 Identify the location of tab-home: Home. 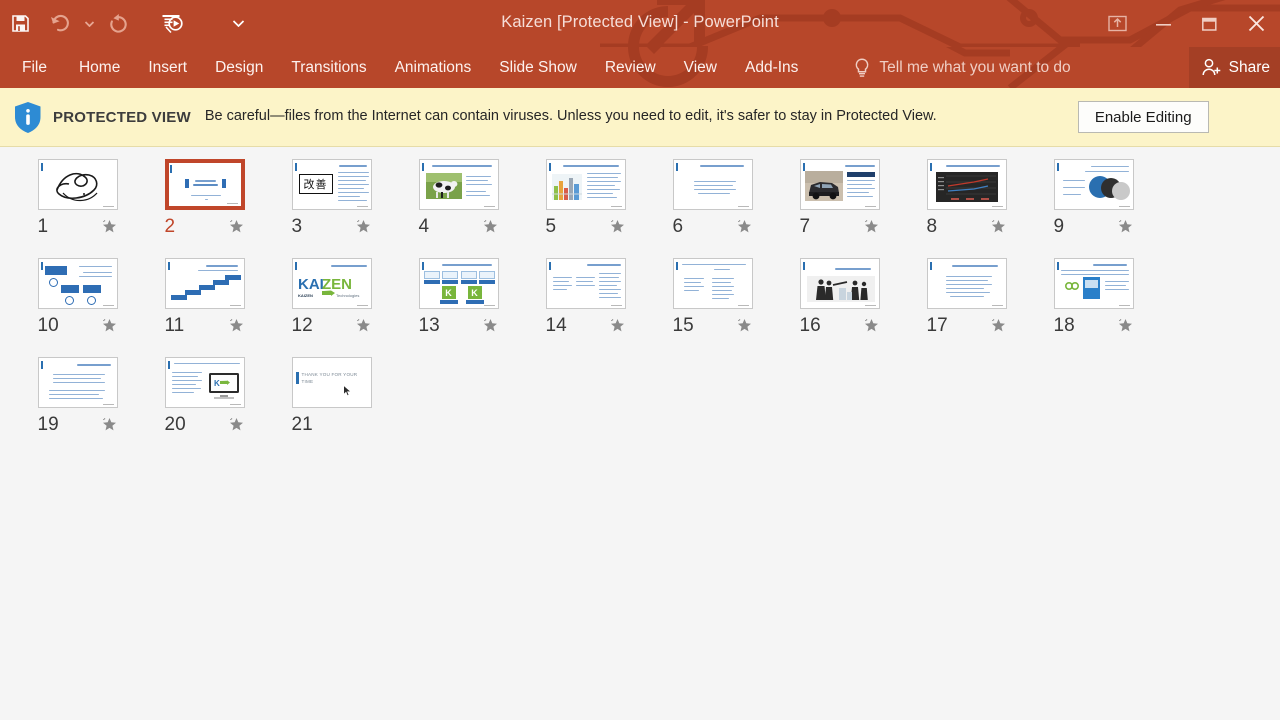
(99, 67).